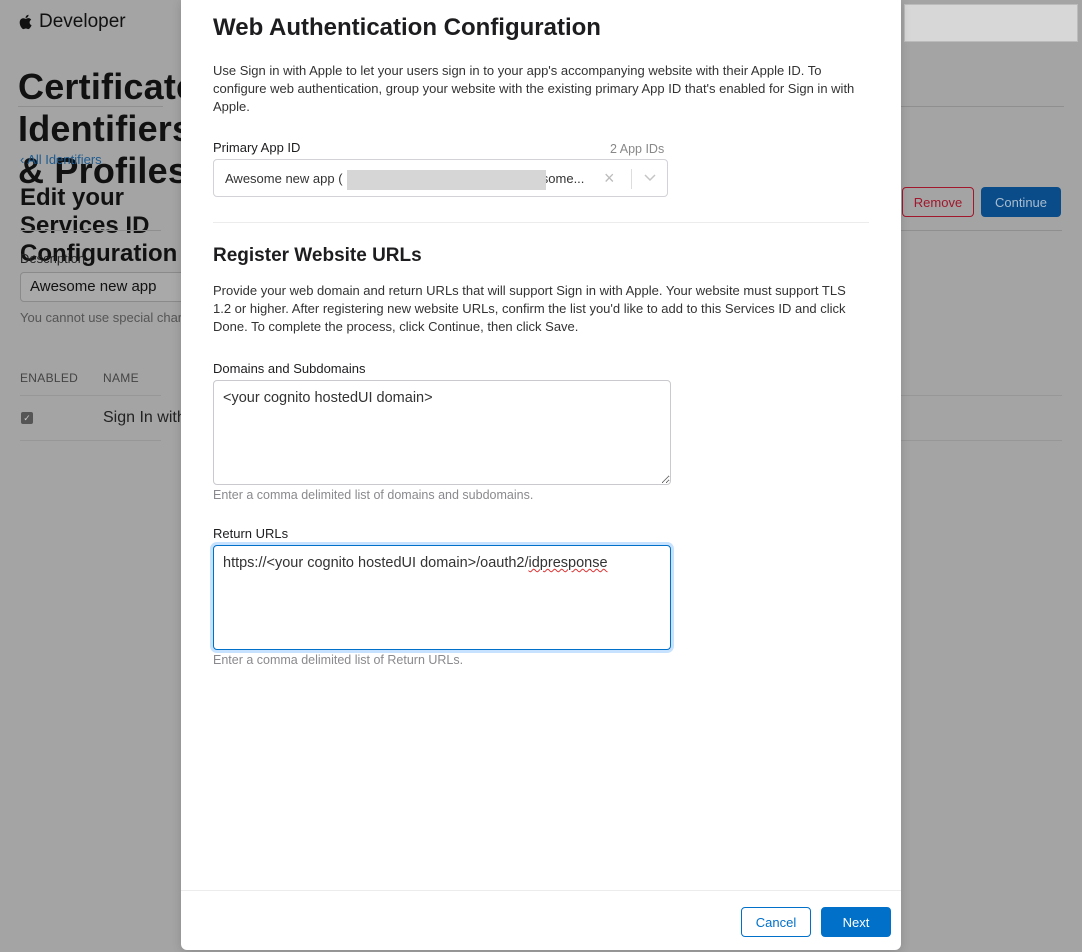  I want to click on capability-name: Sign In with Apple, so click(142, 417).